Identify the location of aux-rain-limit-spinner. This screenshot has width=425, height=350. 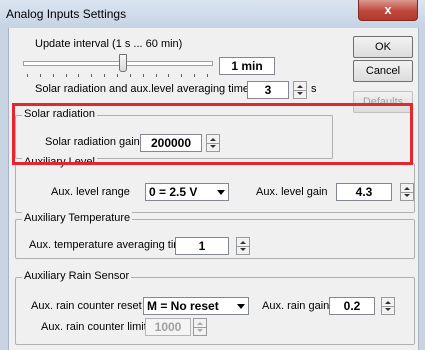
(200, 327).